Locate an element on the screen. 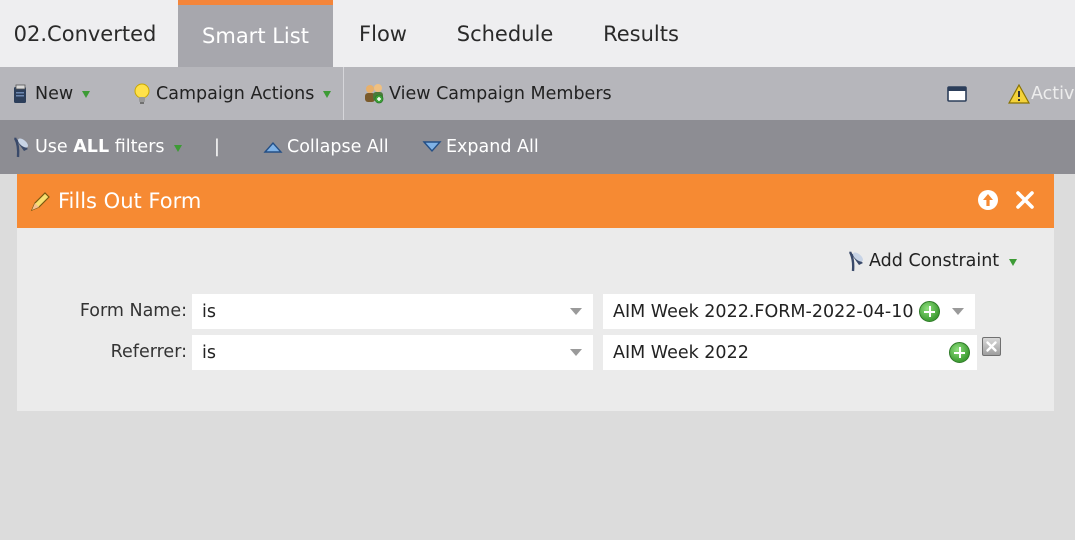  tab-flow: Flow is located at coordinates (383, 33).